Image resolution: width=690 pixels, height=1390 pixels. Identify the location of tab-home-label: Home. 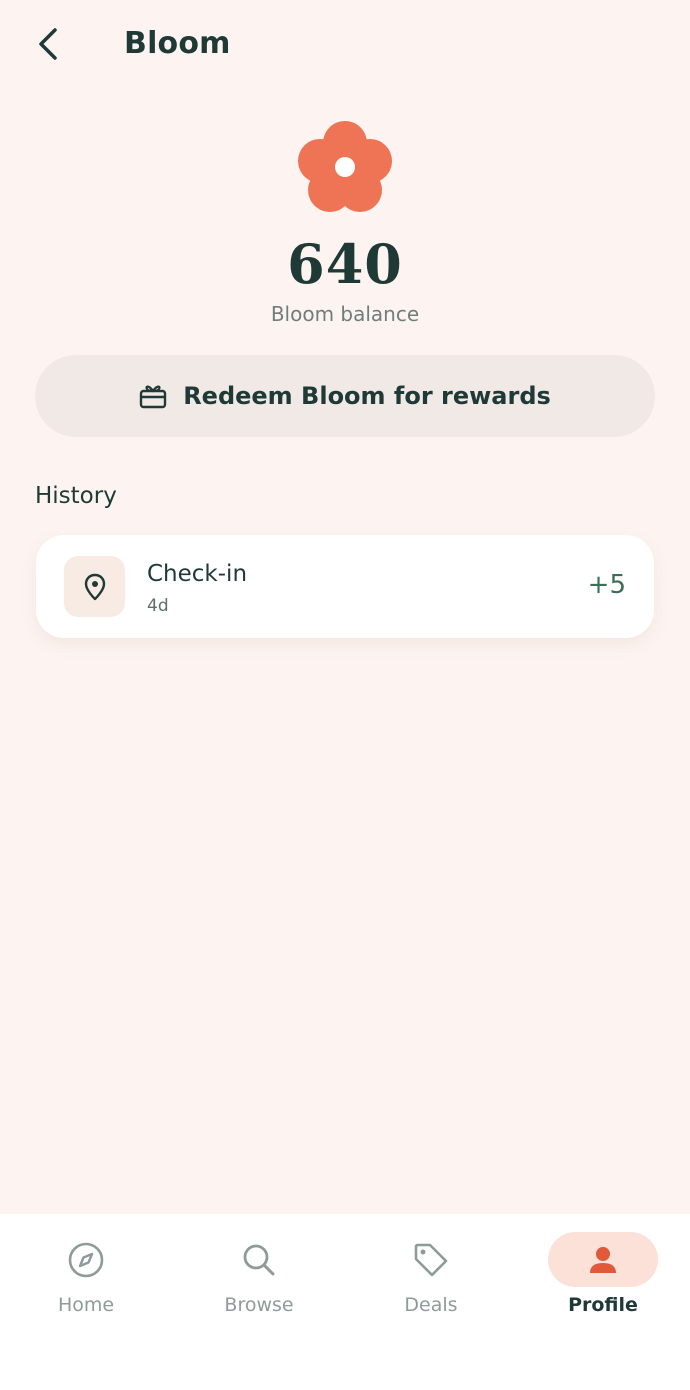
(86, 1305).